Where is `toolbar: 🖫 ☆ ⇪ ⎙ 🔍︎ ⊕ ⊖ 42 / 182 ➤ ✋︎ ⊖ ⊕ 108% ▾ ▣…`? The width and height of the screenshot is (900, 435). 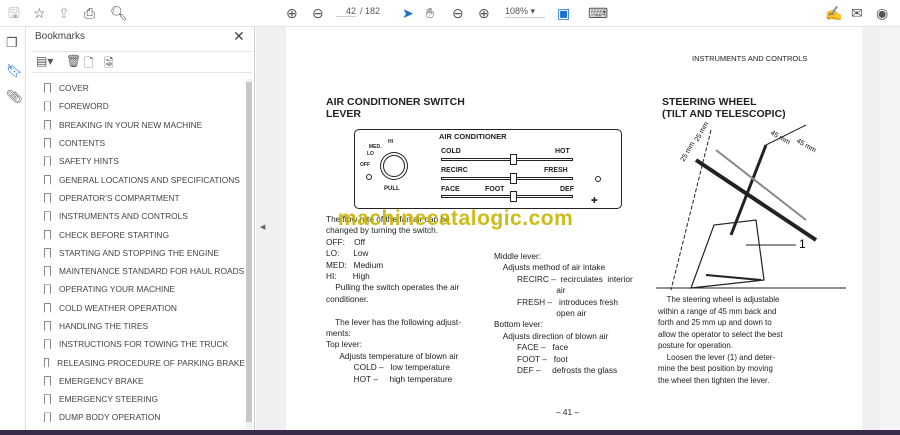 toolbar: 🖫 ☆ ⇪ ⎙ 🔍︎ ⊕ ⊖ 42 / 182 ➤ ✋︎ ⊖ ⊕ 108% ▾ ▣… is located at coordinates (450, 13).